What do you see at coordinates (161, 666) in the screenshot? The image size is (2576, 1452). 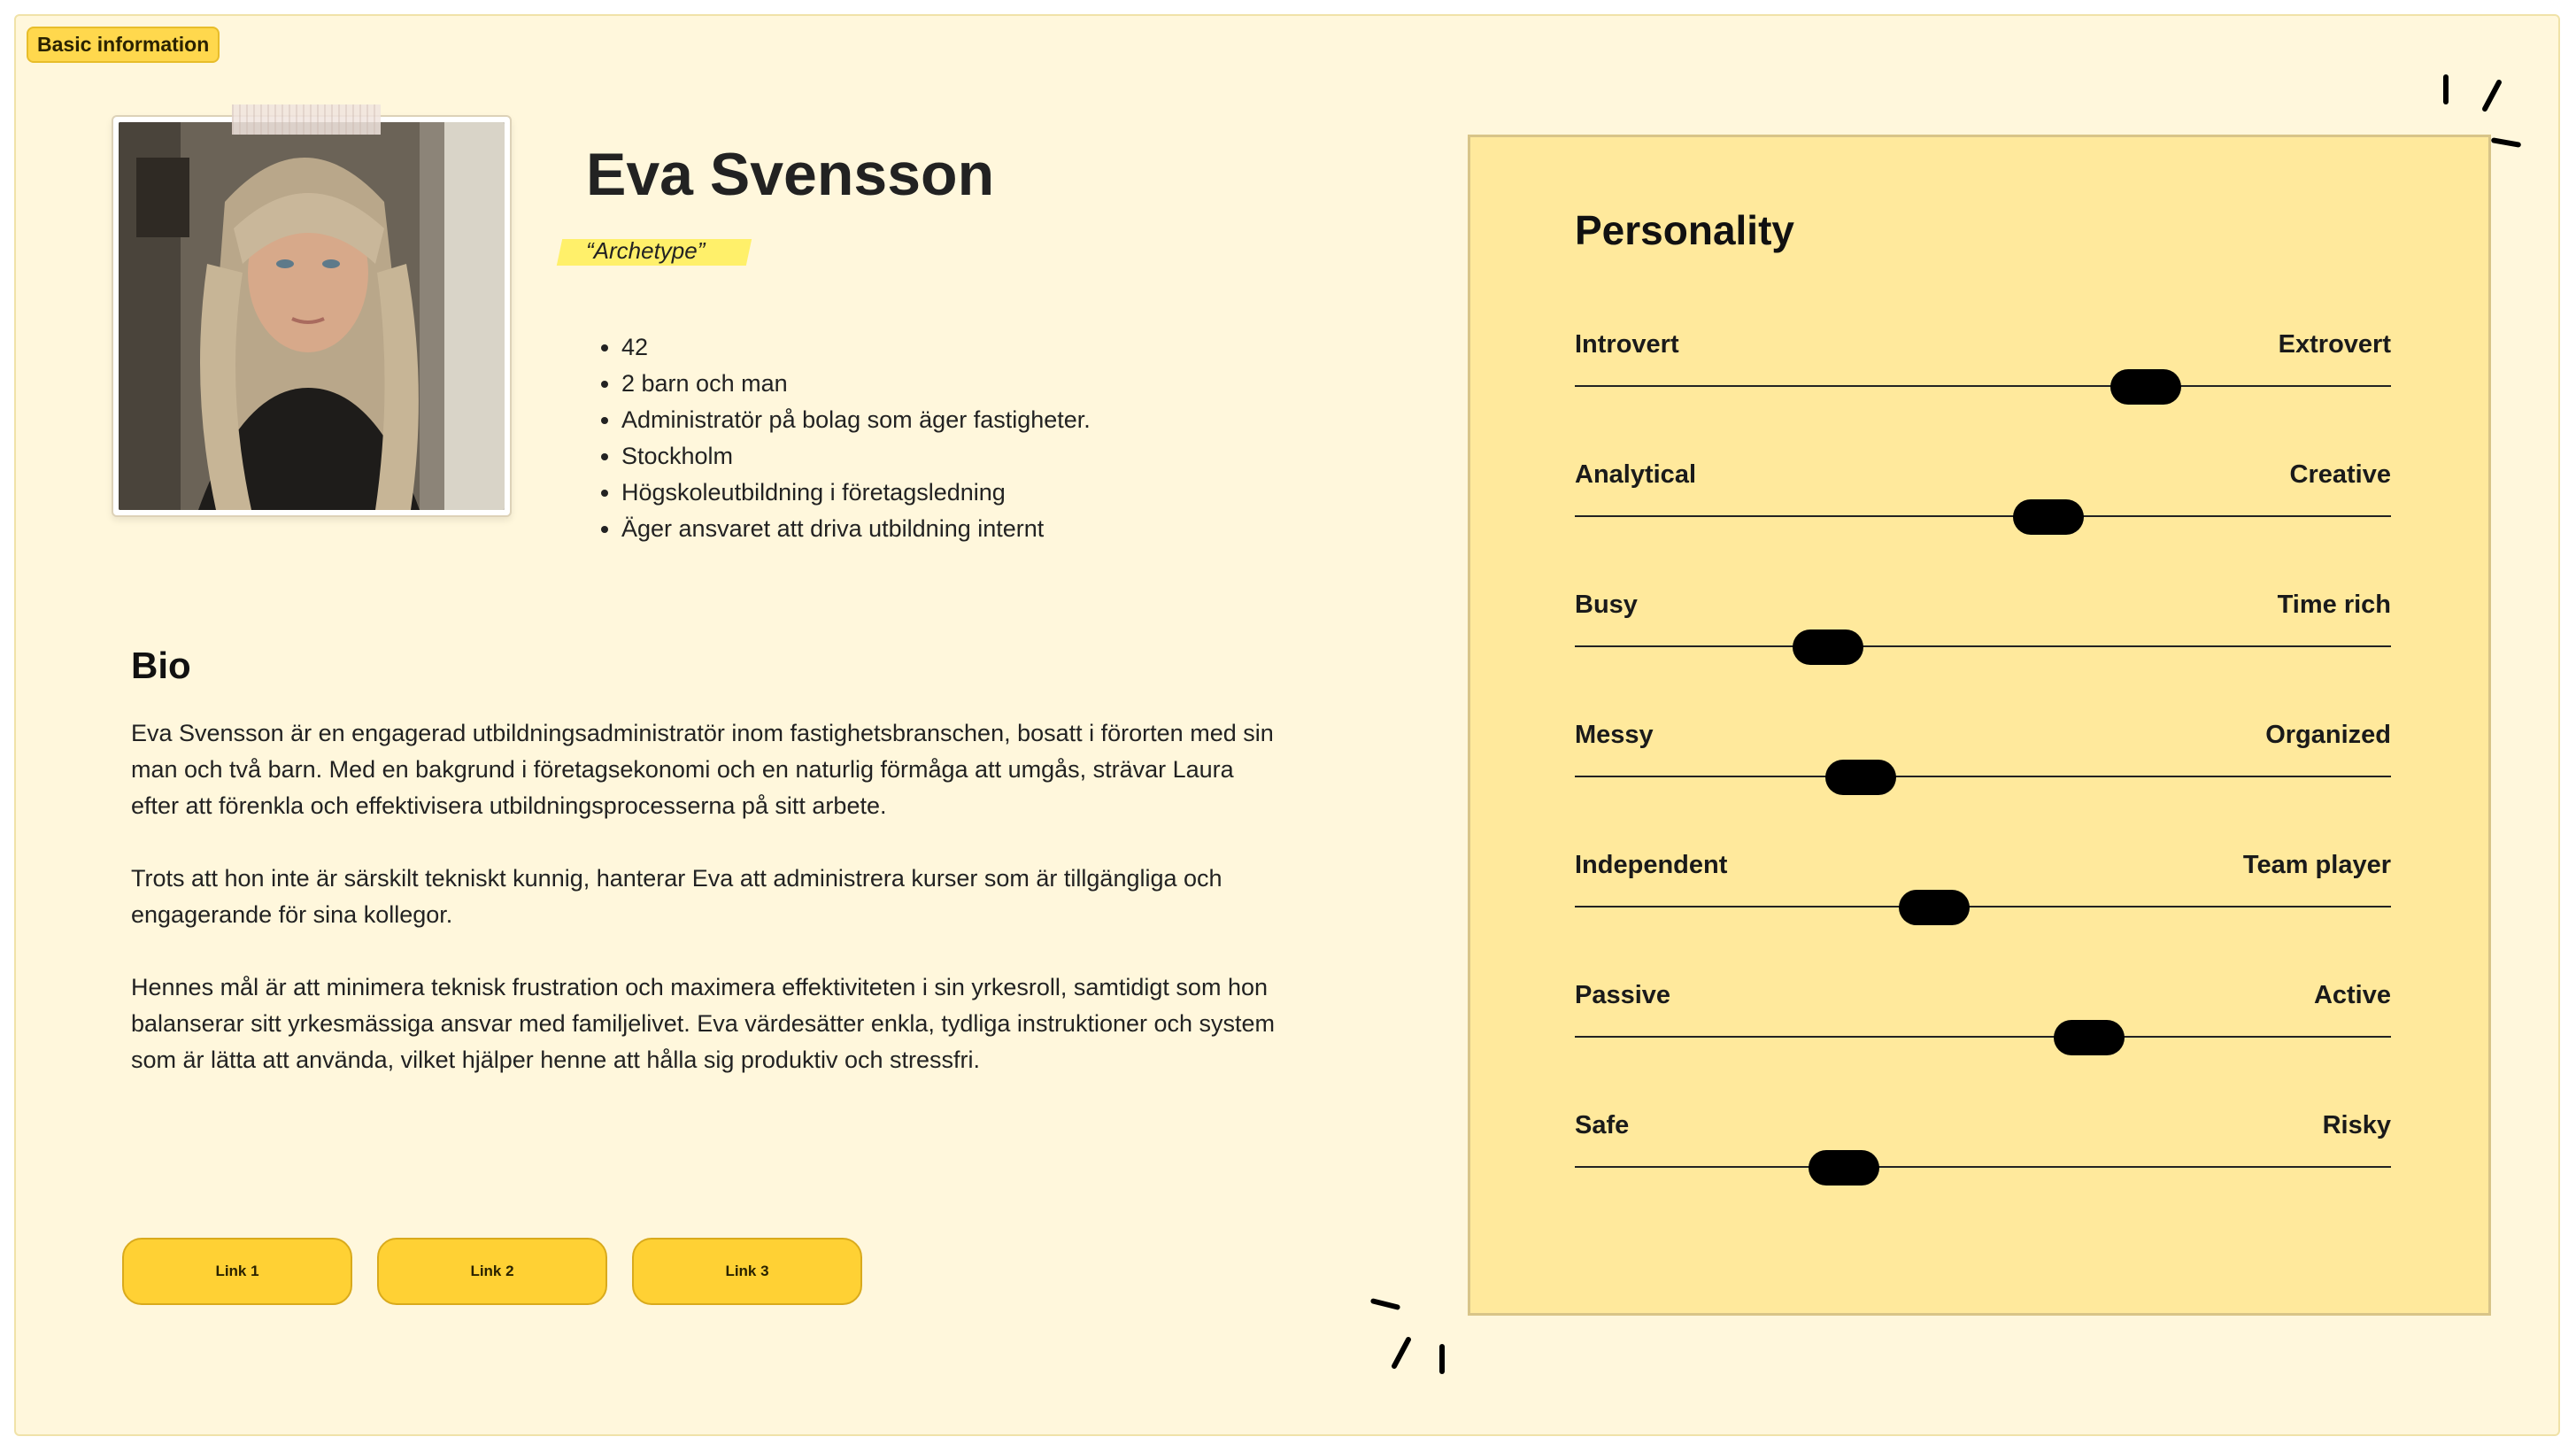 I see `bio-heading: Bio` at bounding box center [161, 666].